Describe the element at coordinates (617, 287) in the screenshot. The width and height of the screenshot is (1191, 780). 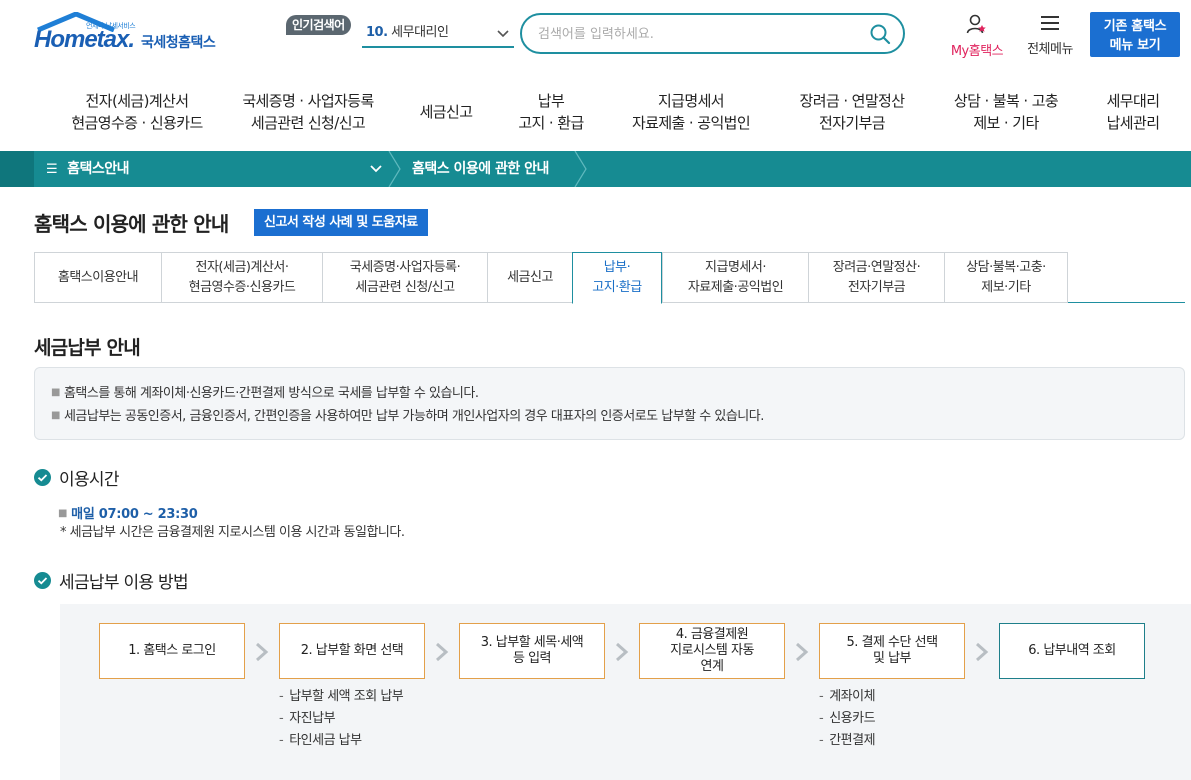
I see `tab-label-line2: 고지·환급` at that location.